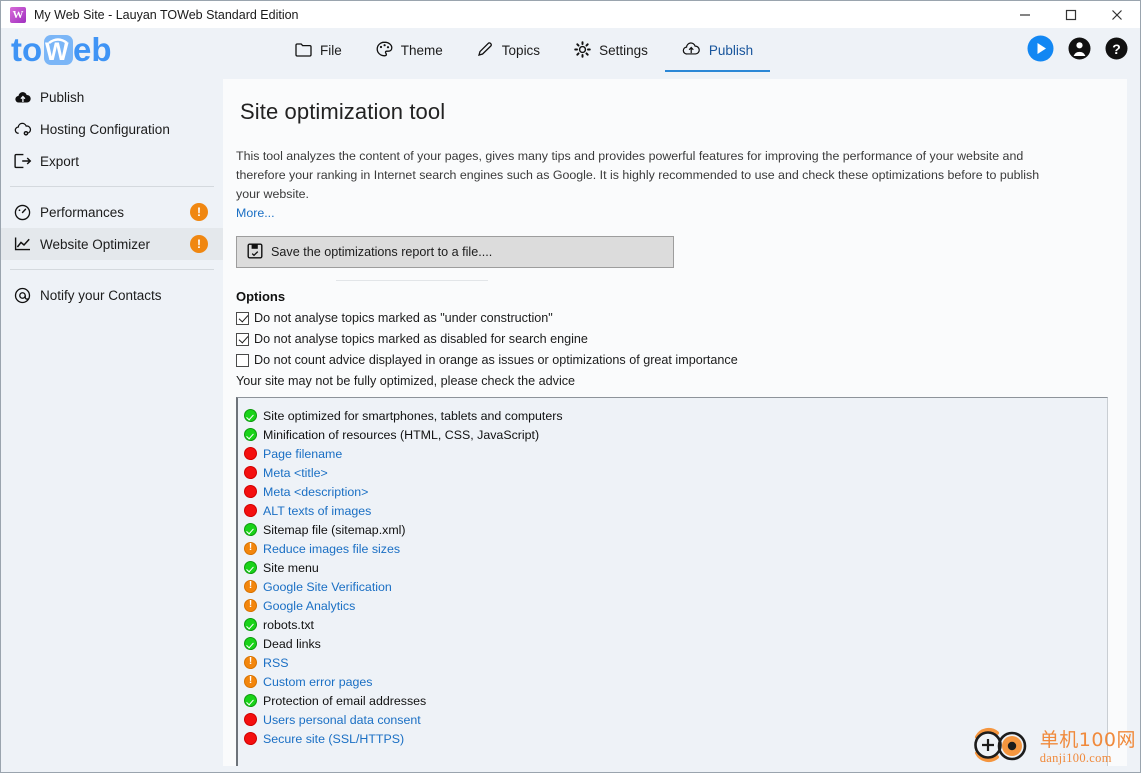  Describe the element at coordinates (1079, 51) in the screenshot. I see `user-circle-icon` at that location.